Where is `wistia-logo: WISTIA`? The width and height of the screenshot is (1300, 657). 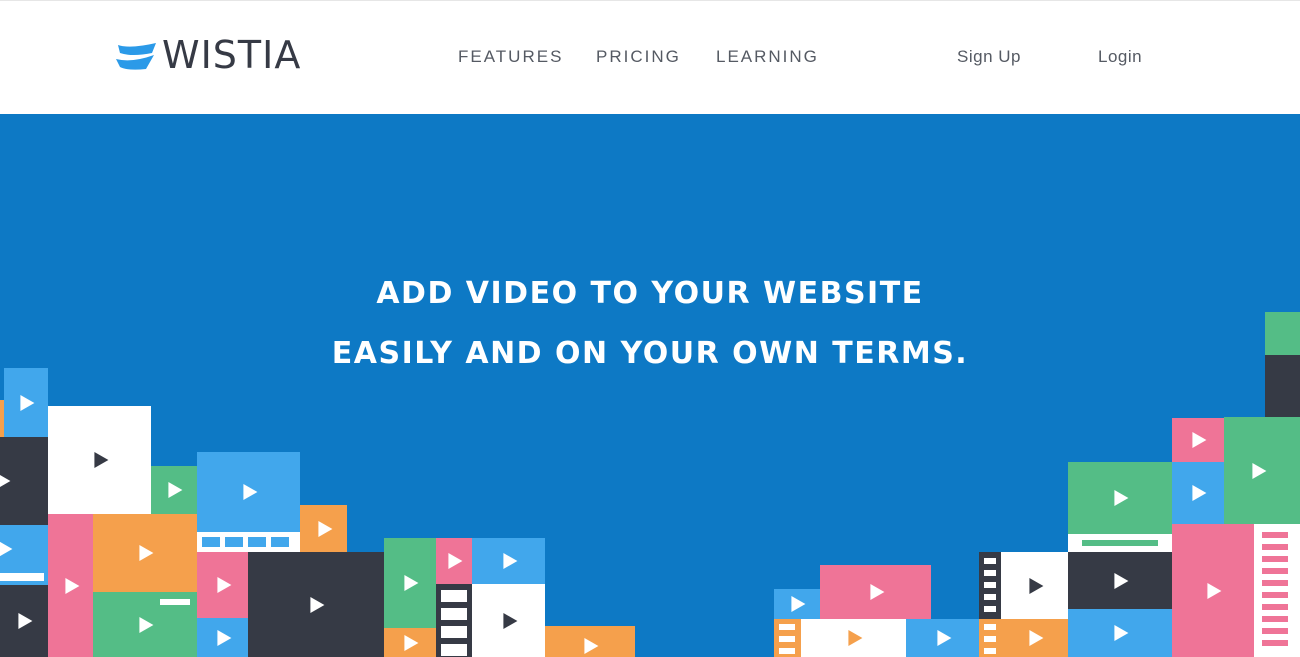
wistia-logo: WISTIA is located at coordinates (208, 55).